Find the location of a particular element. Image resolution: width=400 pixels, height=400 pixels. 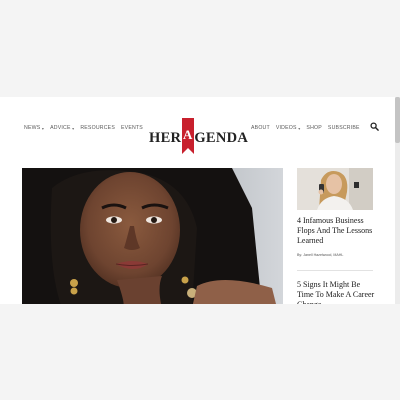

main-nav-left: NEWS ▾ ADVICE ▾ RESOURCES EVENTS is located at coordinates (86, 128).